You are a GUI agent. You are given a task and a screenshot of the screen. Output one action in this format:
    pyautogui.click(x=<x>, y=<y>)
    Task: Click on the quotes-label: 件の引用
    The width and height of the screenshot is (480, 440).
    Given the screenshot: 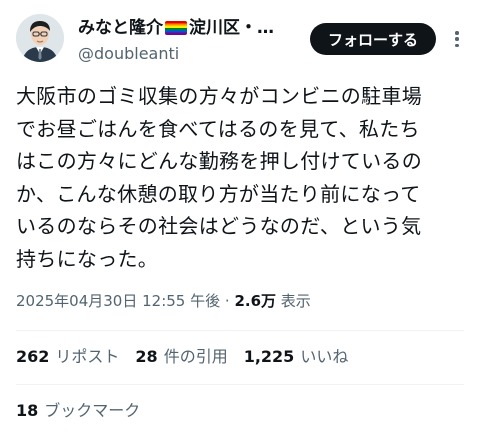 What is the action you would take?
    pyautogui.click(x=195, y=356)
    